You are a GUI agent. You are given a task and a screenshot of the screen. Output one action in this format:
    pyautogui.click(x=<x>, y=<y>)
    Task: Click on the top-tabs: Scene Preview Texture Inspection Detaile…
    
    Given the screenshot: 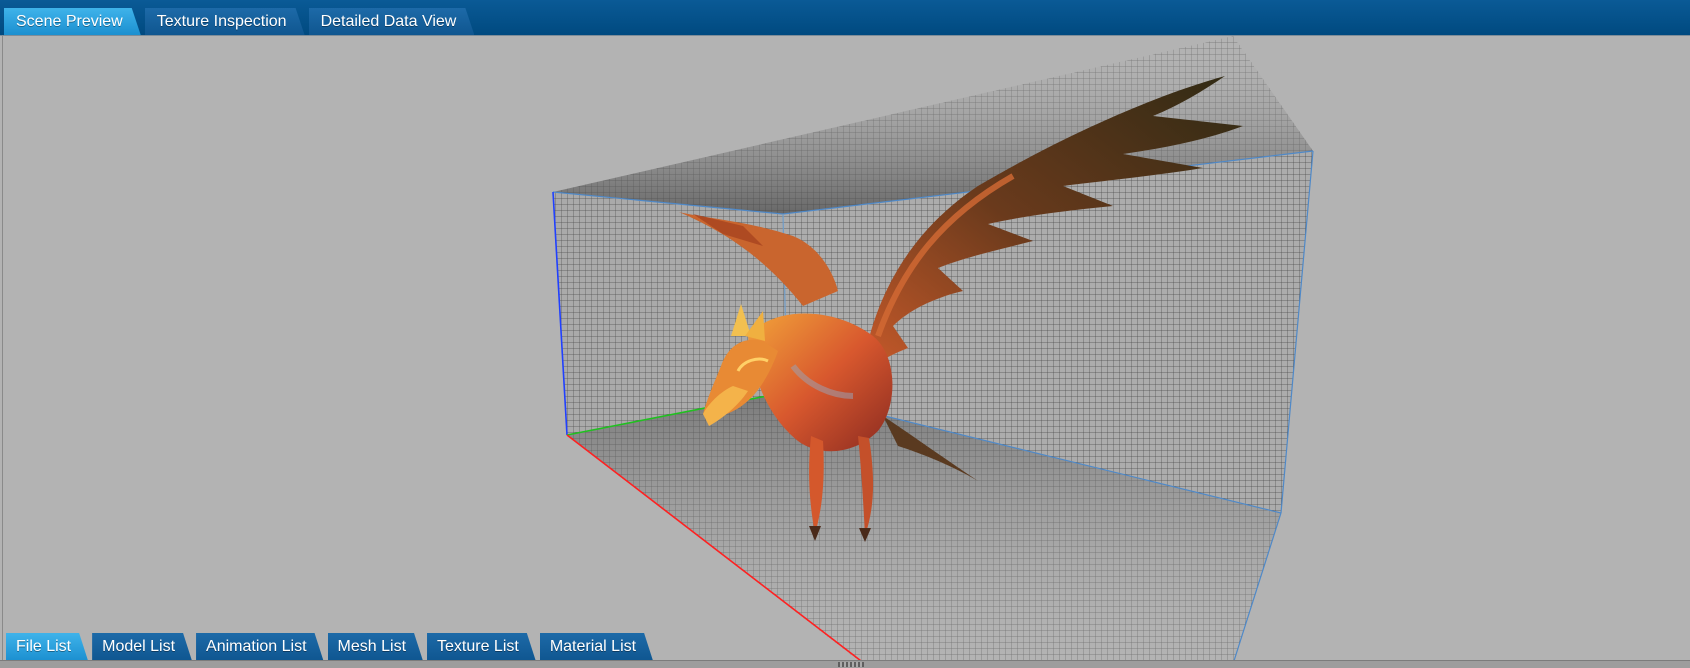 What is the action you would take?
    pyautogui.click(x=241, y=21)
    